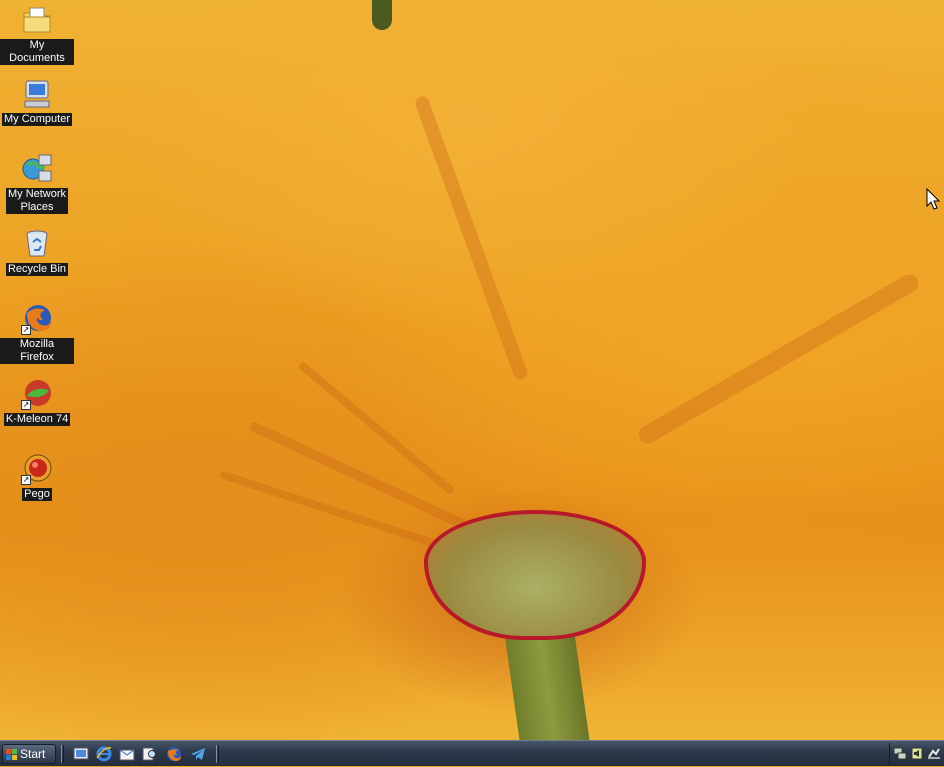 The width and height of the screenshot is (944, 767). I want to click on show-desktop-icon, so click(81, 754).